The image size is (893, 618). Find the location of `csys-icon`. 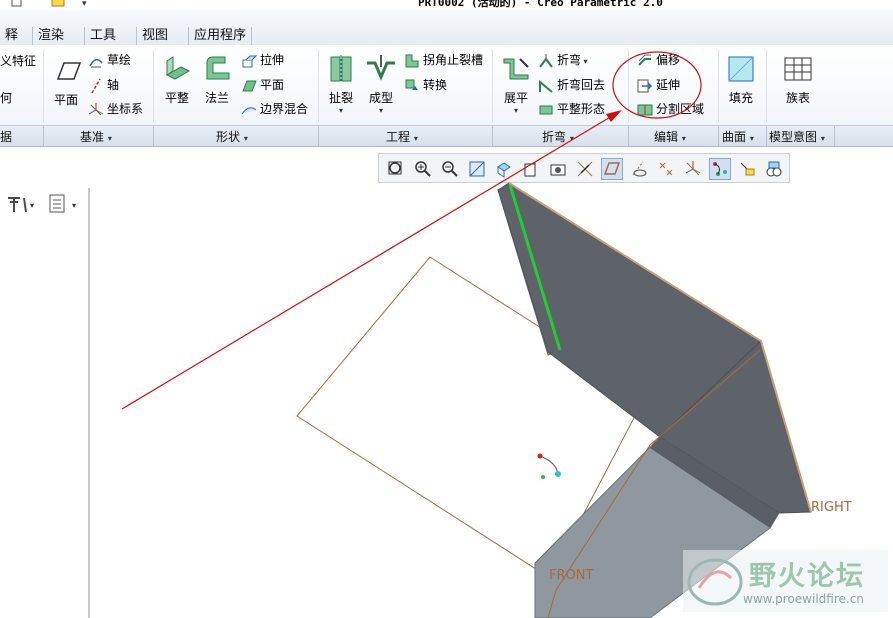

csys-icon is located at coordinates (96, 110).